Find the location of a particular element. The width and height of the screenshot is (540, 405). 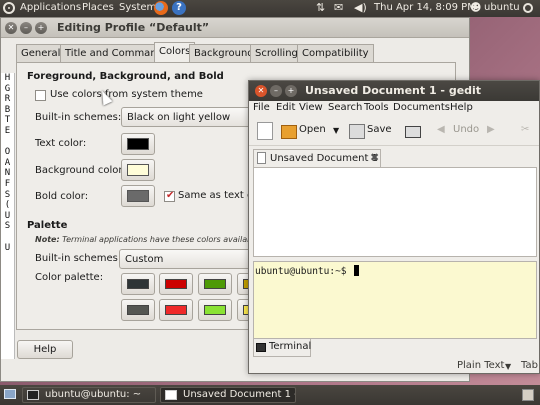

redo-icon: ▶ is located at coordinates (491, 129).